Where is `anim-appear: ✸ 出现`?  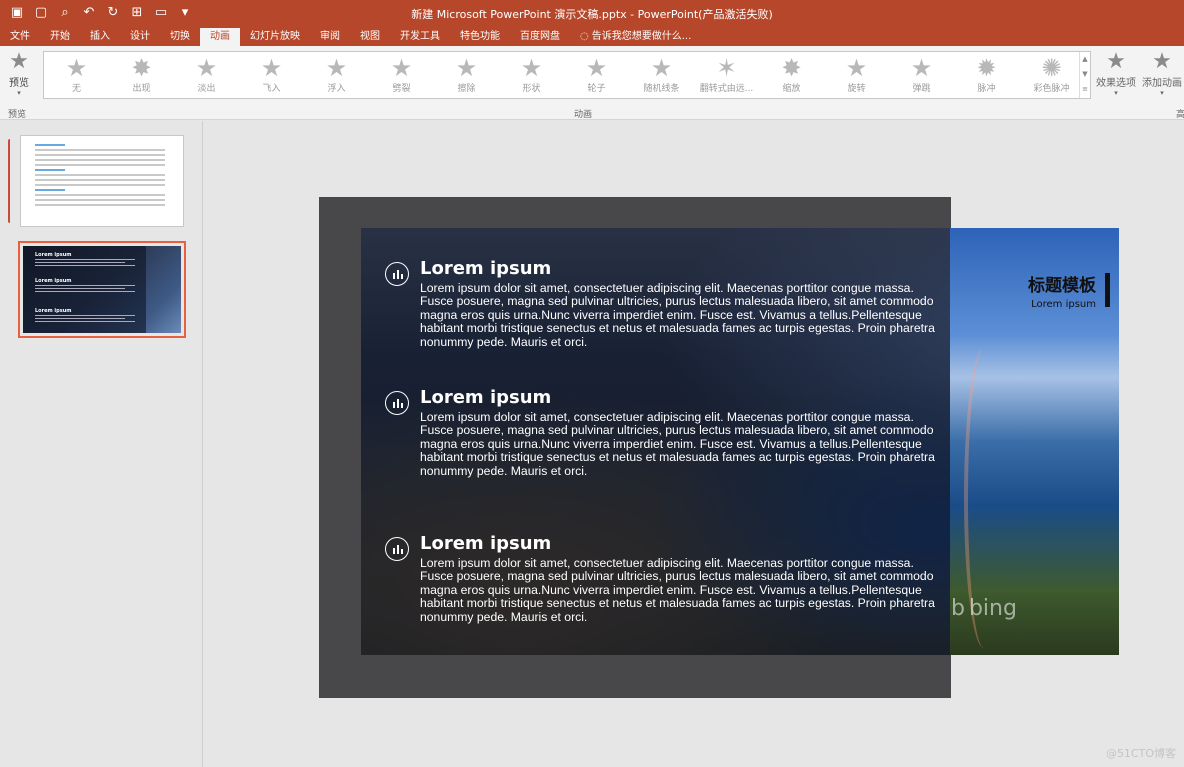
anim-appear: ✸ 出现 is located at coordinates (141, 75).